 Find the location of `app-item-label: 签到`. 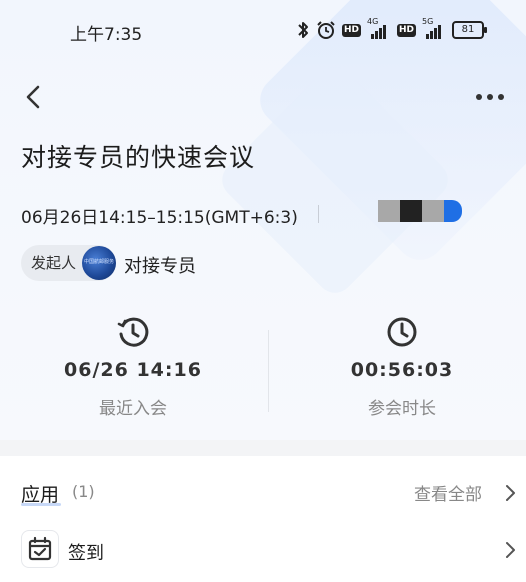

app-item-label: 签到 is located at coordinates (86, 553).